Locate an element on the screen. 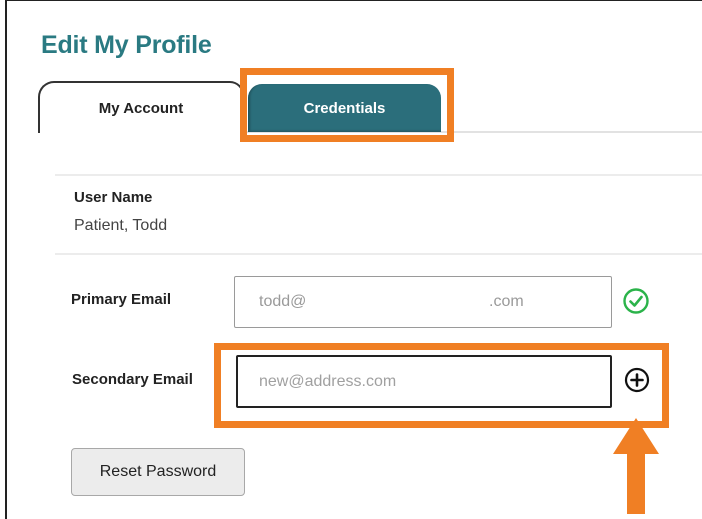 This screenshot has width=702, height=519. page-title: Edit My Profile is located at coordinates (126, 45).